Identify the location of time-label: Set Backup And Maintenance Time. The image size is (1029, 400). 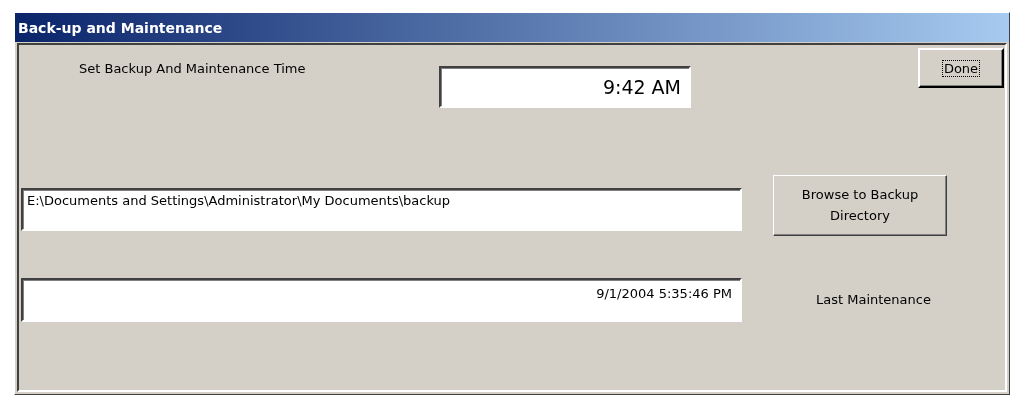
(193, 68).